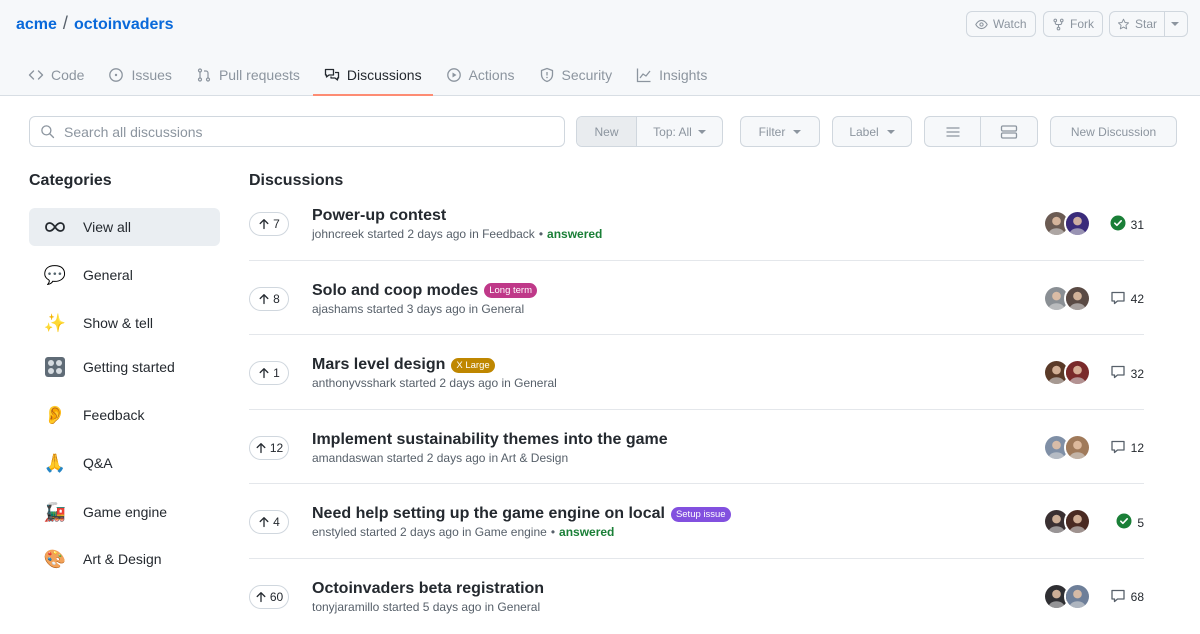 The width and height of the screenshot is (1200, 634). I want to click on comments-icon, so click(1118, 373).